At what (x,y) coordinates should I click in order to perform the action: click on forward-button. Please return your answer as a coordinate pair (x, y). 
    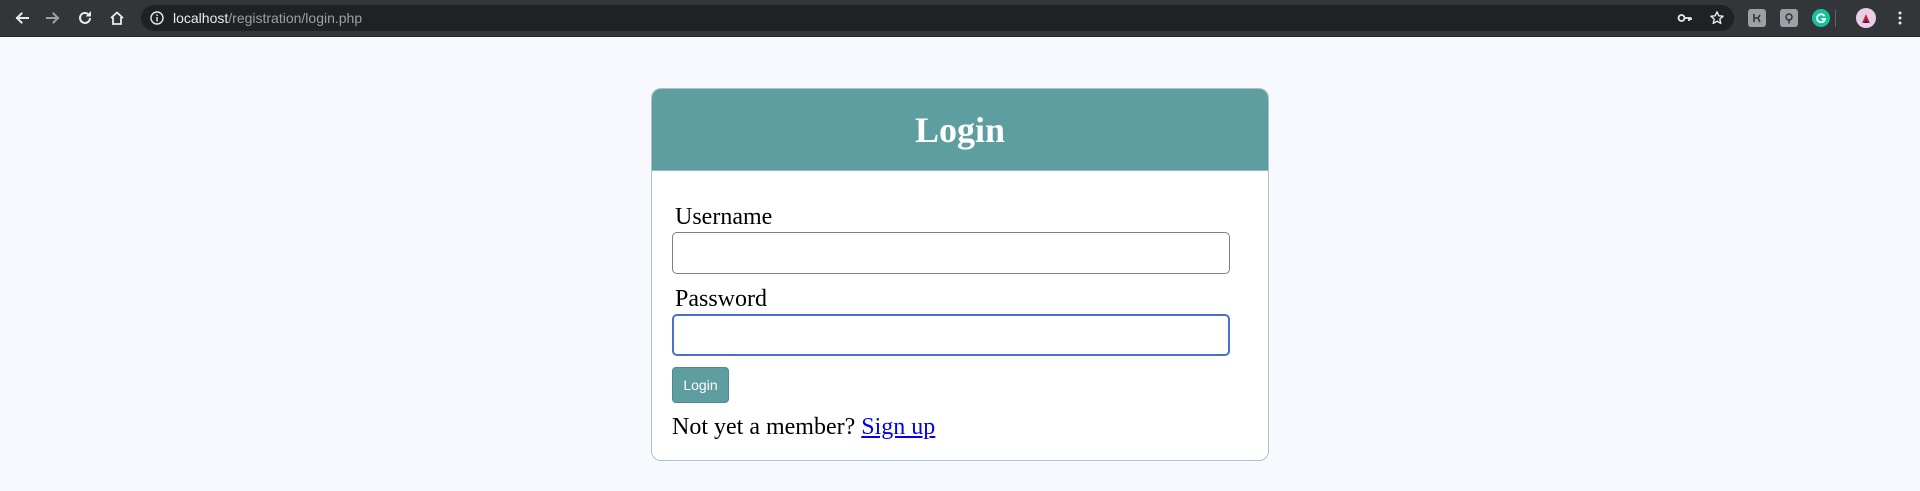
    Looking at the image, I should click on (53, 18).